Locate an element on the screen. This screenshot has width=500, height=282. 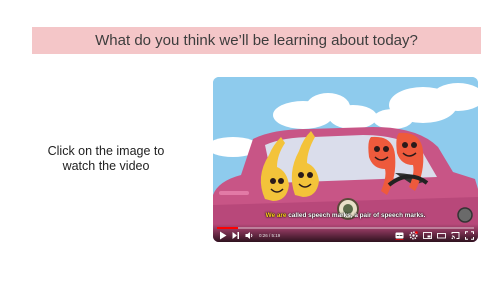
theater-icon is located at coordinates (441, 236).